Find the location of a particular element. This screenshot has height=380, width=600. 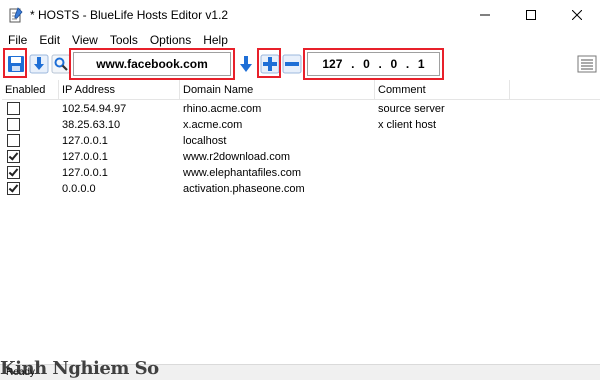

search-button is located at coordinates (61, 64).